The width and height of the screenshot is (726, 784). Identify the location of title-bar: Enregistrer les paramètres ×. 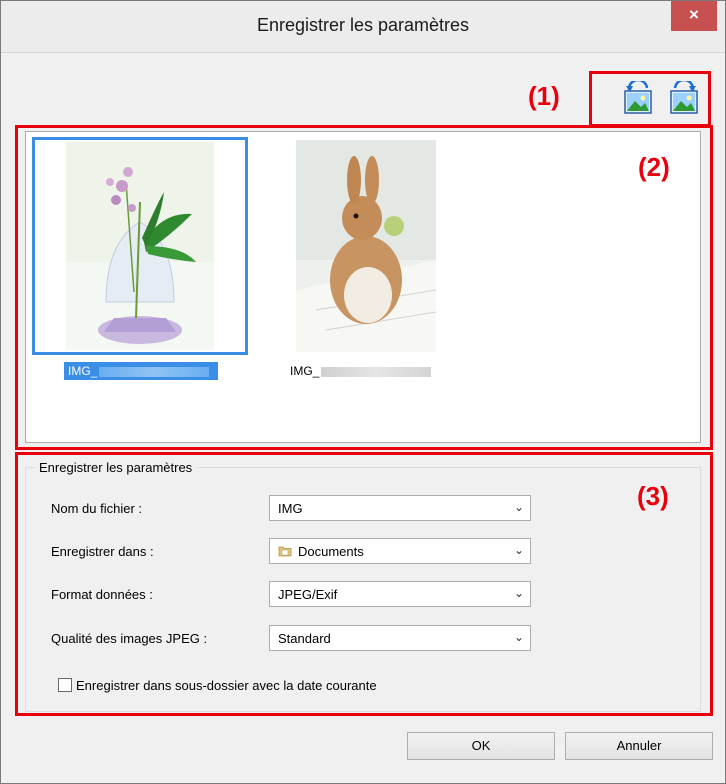
(363, 27).